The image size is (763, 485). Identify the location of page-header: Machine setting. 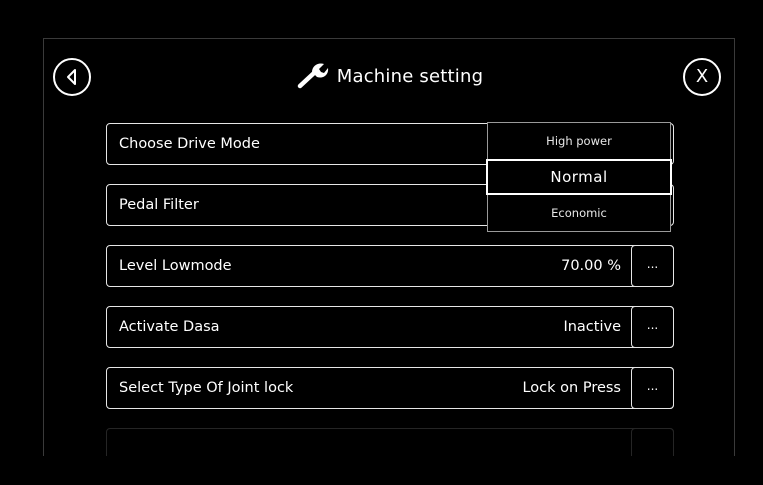
(389, 76).